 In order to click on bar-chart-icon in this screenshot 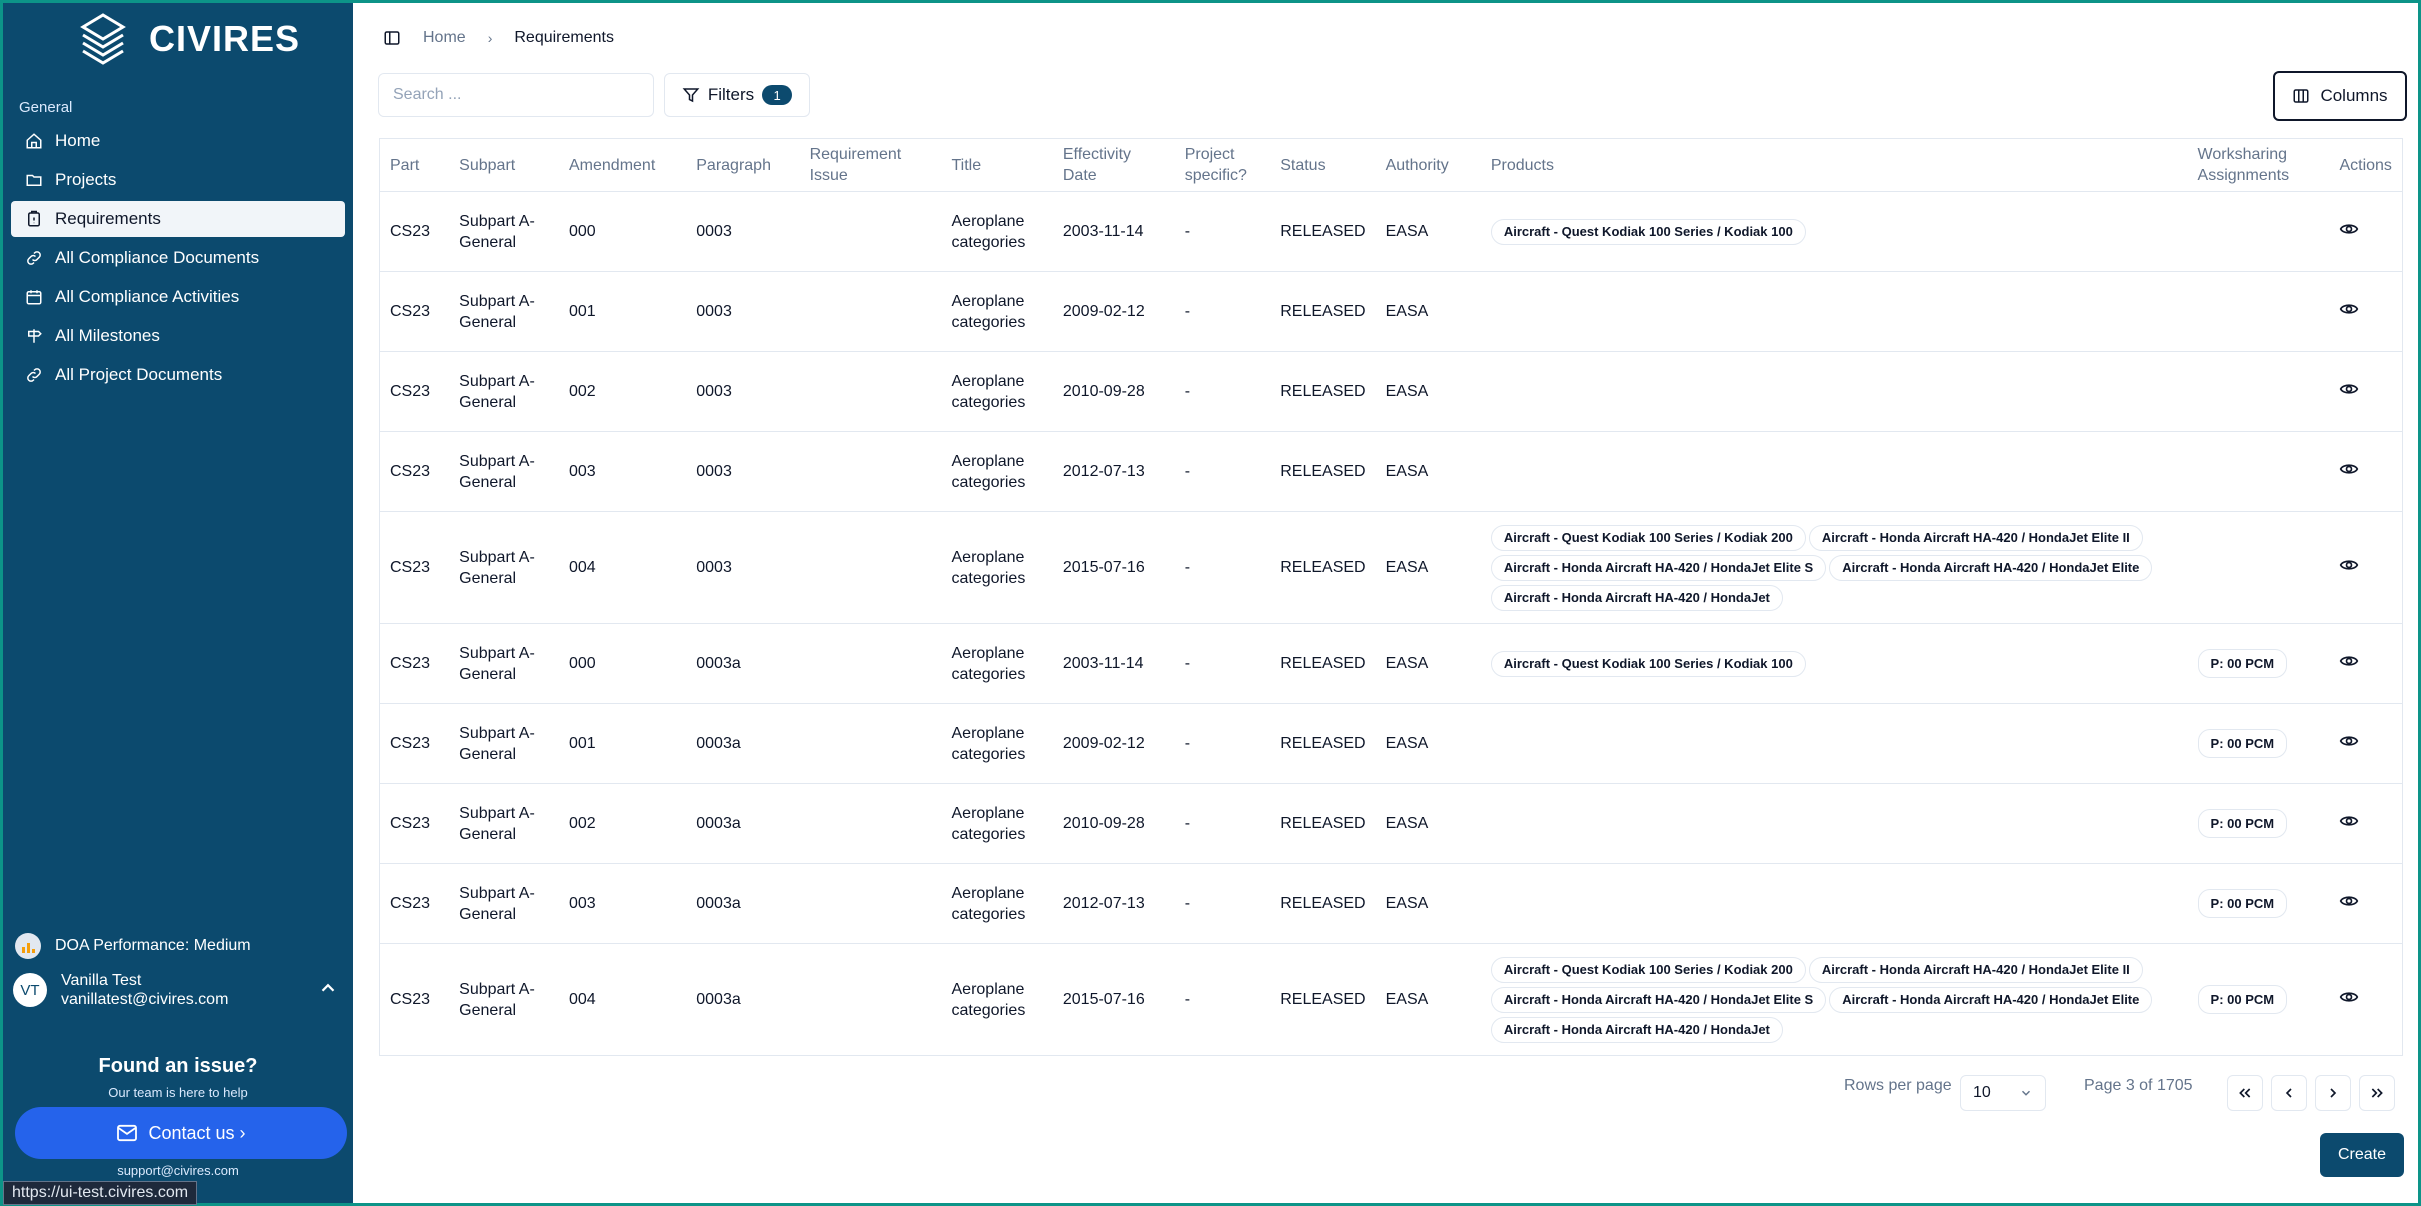, I will do `click(28, 946)`.